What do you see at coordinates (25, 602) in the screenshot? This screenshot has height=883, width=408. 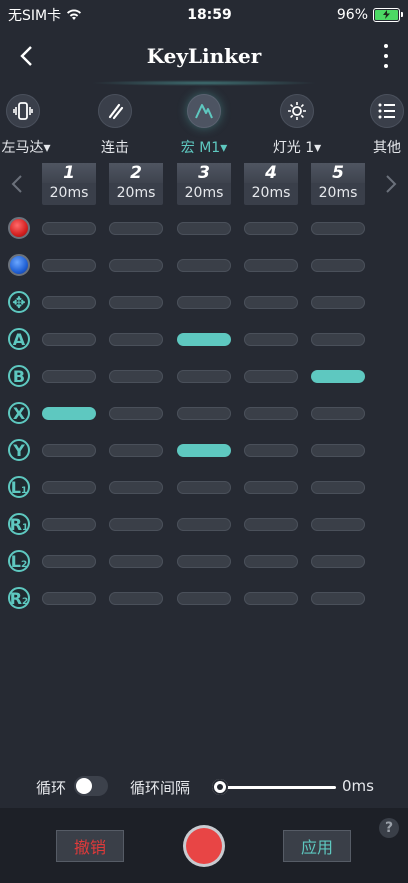 I see `button-glyph-sub: 2` at bounding box center [25, 602].